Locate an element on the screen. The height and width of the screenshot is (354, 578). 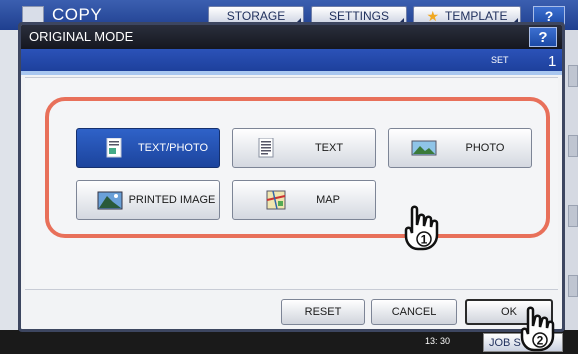
clock-time: 13: 30 is located at coordinates (438, 341).